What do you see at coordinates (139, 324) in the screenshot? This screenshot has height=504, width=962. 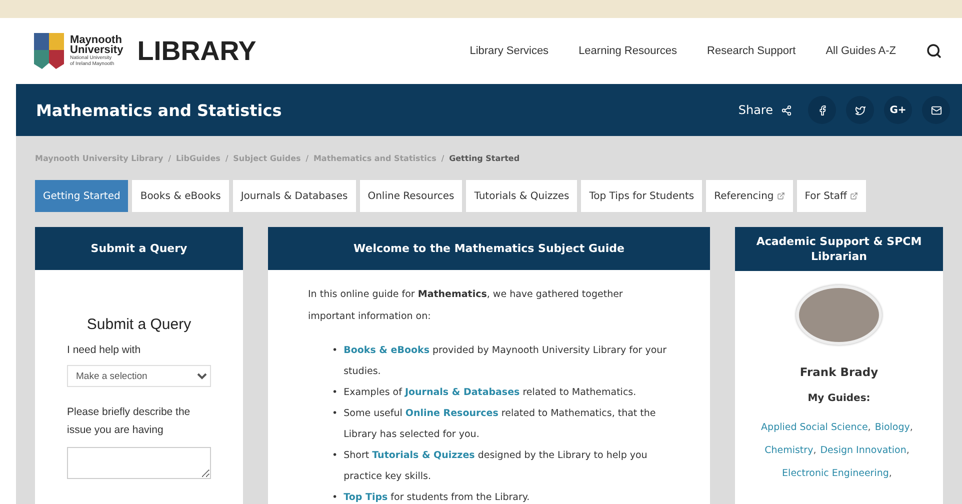 I see `form-title: Submit a Query` at bounding box center [139, 324].